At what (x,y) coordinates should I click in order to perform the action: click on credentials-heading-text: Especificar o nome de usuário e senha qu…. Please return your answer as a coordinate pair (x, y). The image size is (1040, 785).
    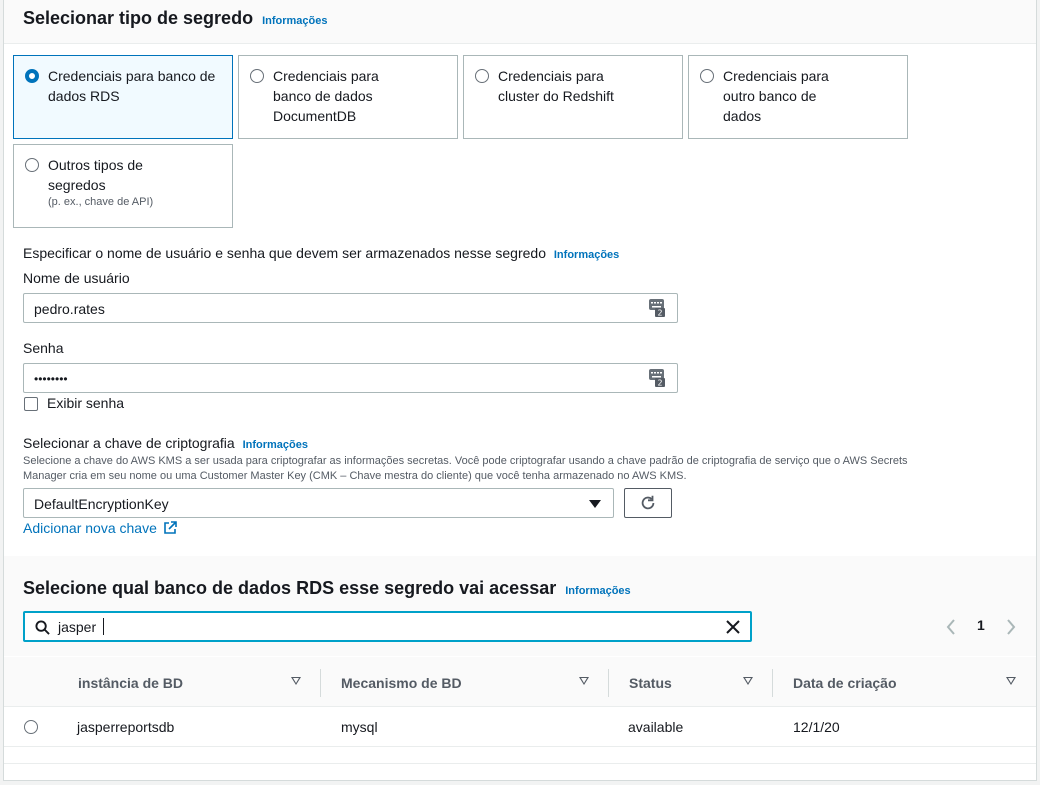
    Looking at the image, I should click on (284, 253).